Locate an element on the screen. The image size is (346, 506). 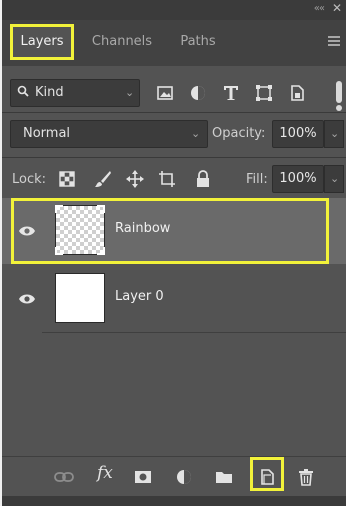
lock-all-icon is located at coordinates (203, 179).